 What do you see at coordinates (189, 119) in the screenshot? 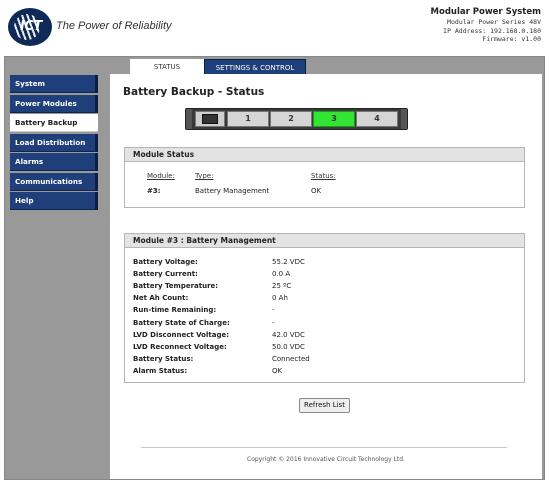
I see `rack-ear-left` at bounding box center [189, 119].